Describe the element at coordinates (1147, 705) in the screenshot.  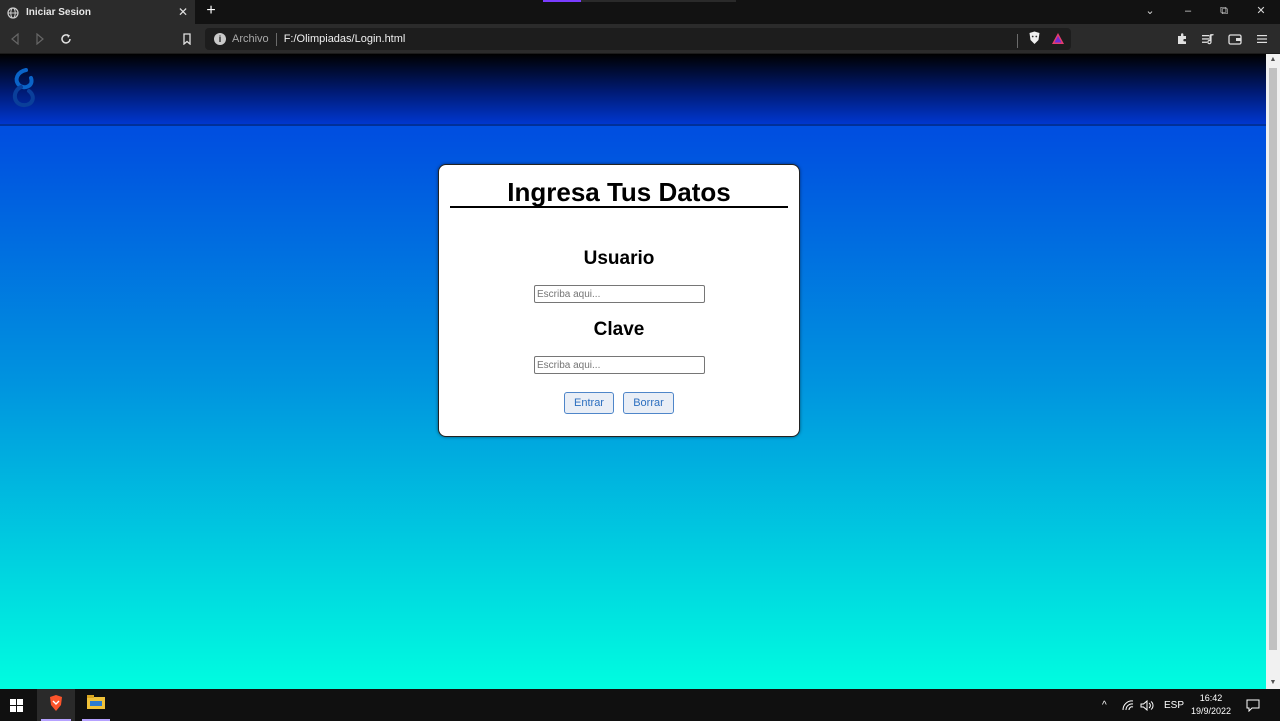
I see `volume-icon` at that location.